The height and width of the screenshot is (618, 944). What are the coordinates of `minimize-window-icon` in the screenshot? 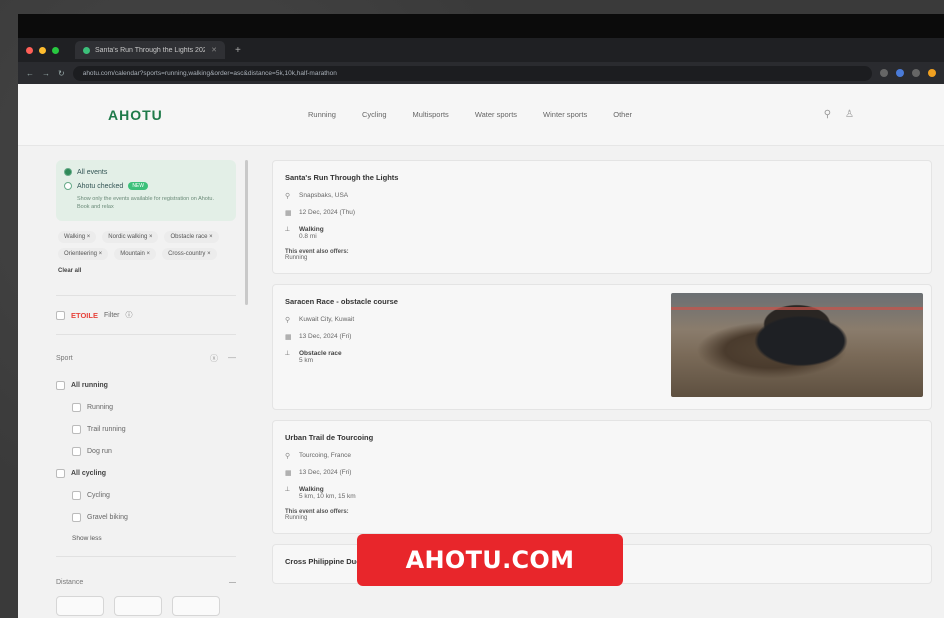 It's located at (42, 50).